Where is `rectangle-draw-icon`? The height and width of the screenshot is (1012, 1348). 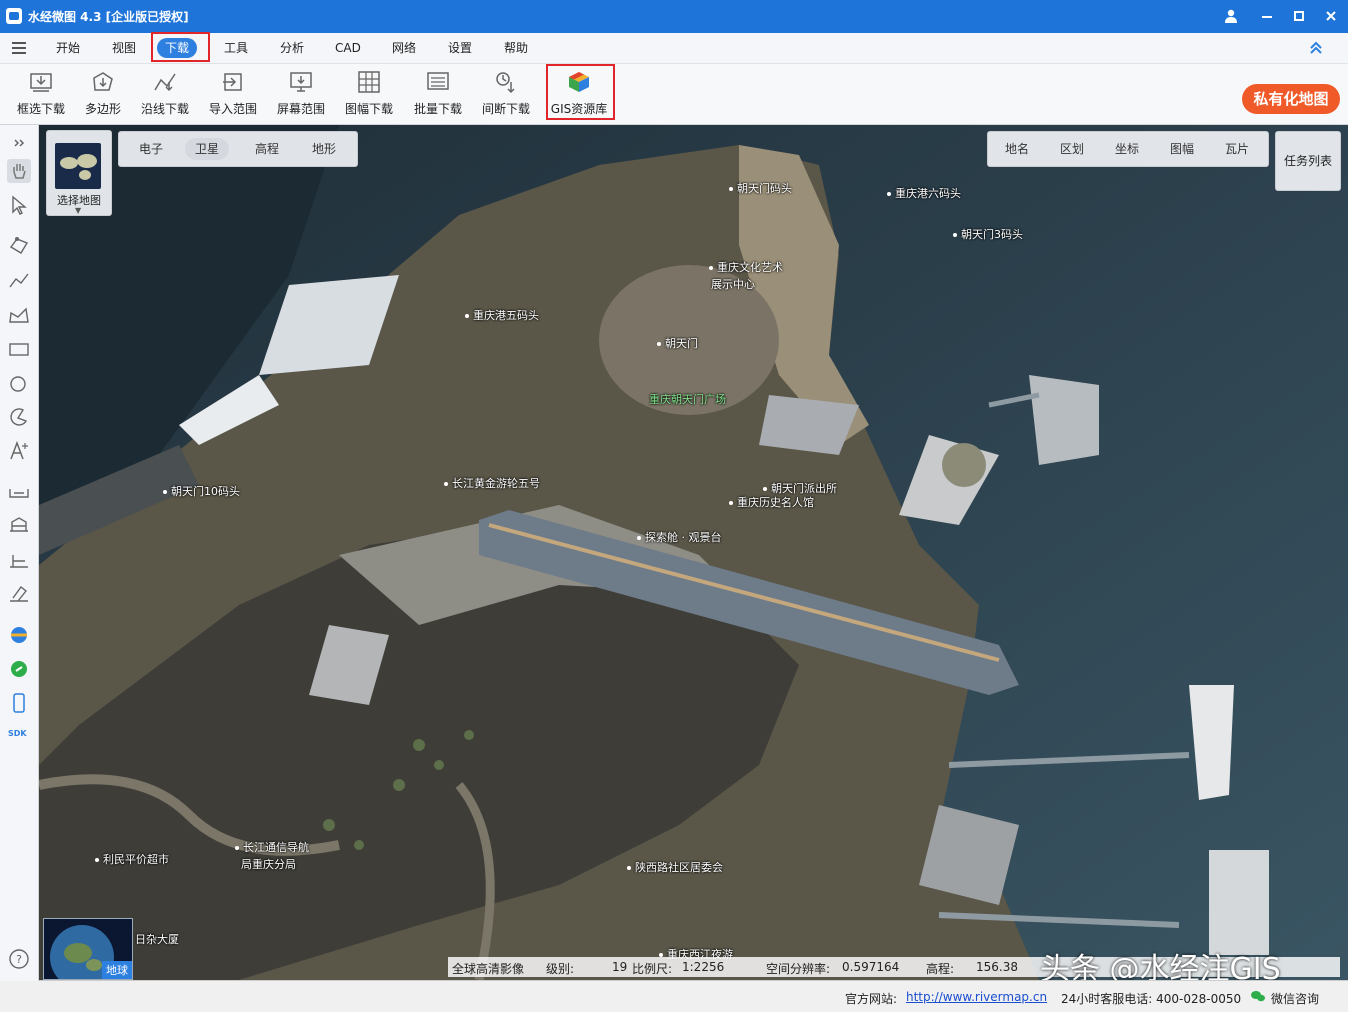 rectangle-draw-icon is located at coordinates (19, 349).